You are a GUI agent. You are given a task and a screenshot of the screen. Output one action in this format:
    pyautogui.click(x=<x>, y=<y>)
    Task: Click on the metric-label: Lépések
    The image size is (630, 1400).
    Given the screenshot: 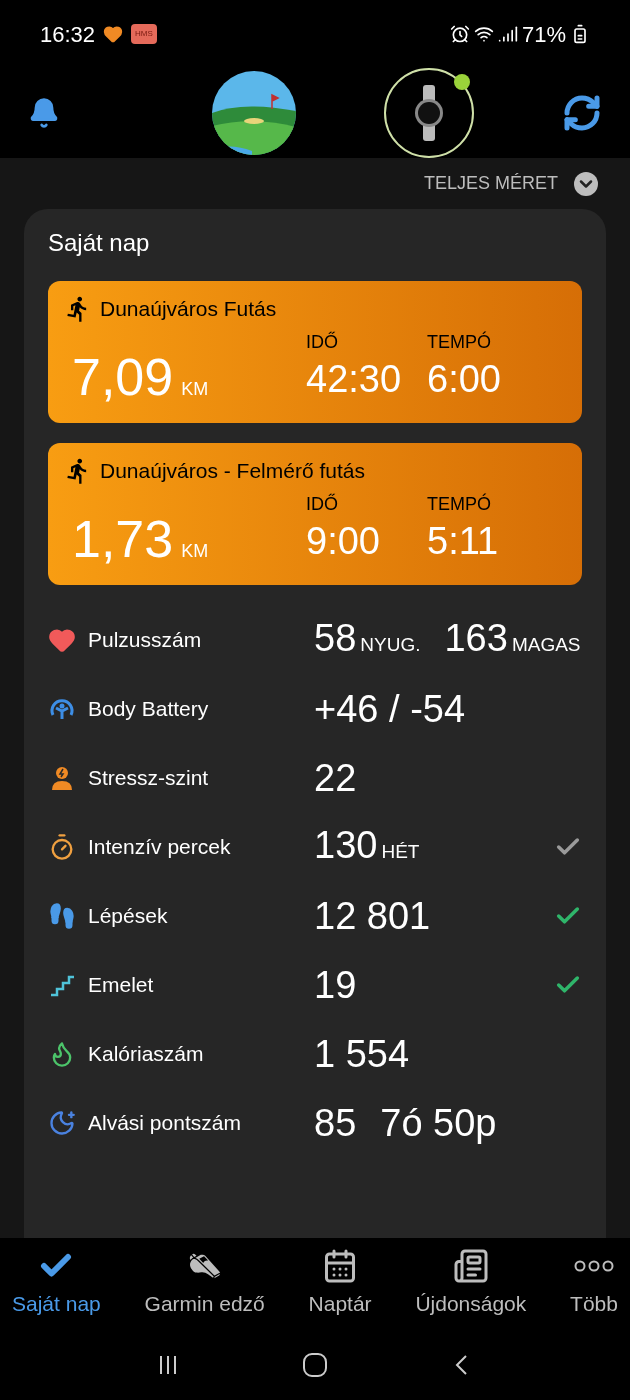 What is the action you would take?
    pyautogui.click(x=128, y=915)
    